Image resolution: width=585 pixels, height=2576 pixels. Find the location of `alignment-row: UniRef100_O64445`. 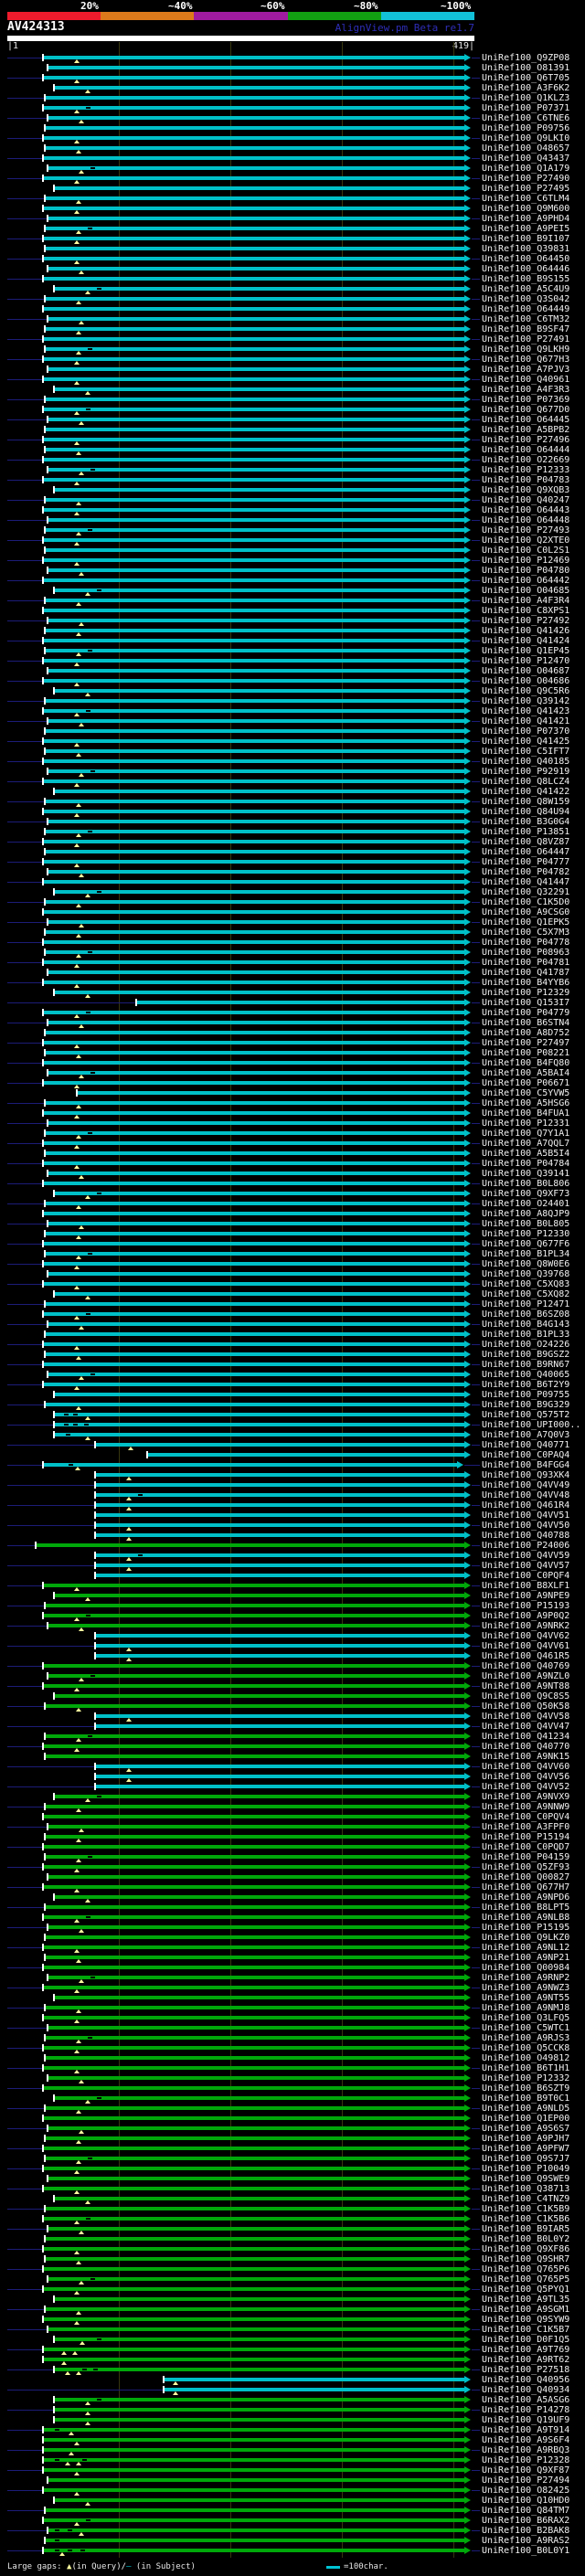

alignment-row: UniRef100_O64445 is located at coordinates (293, 420).